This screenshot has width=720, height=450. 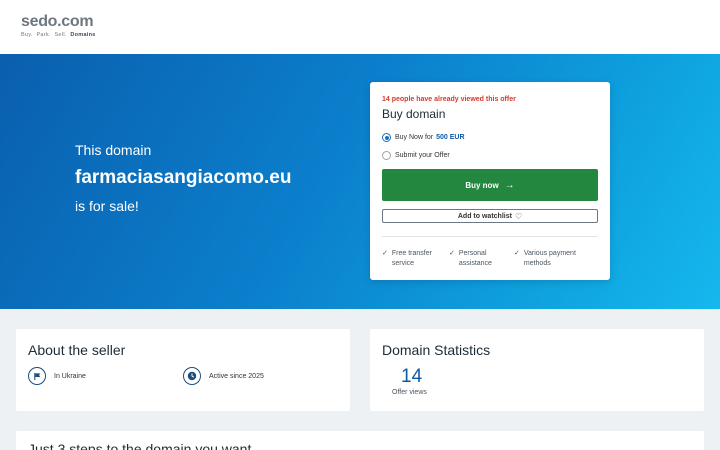 I want to click on buy-now-button: Buy now →, so click(x=490, y=185).